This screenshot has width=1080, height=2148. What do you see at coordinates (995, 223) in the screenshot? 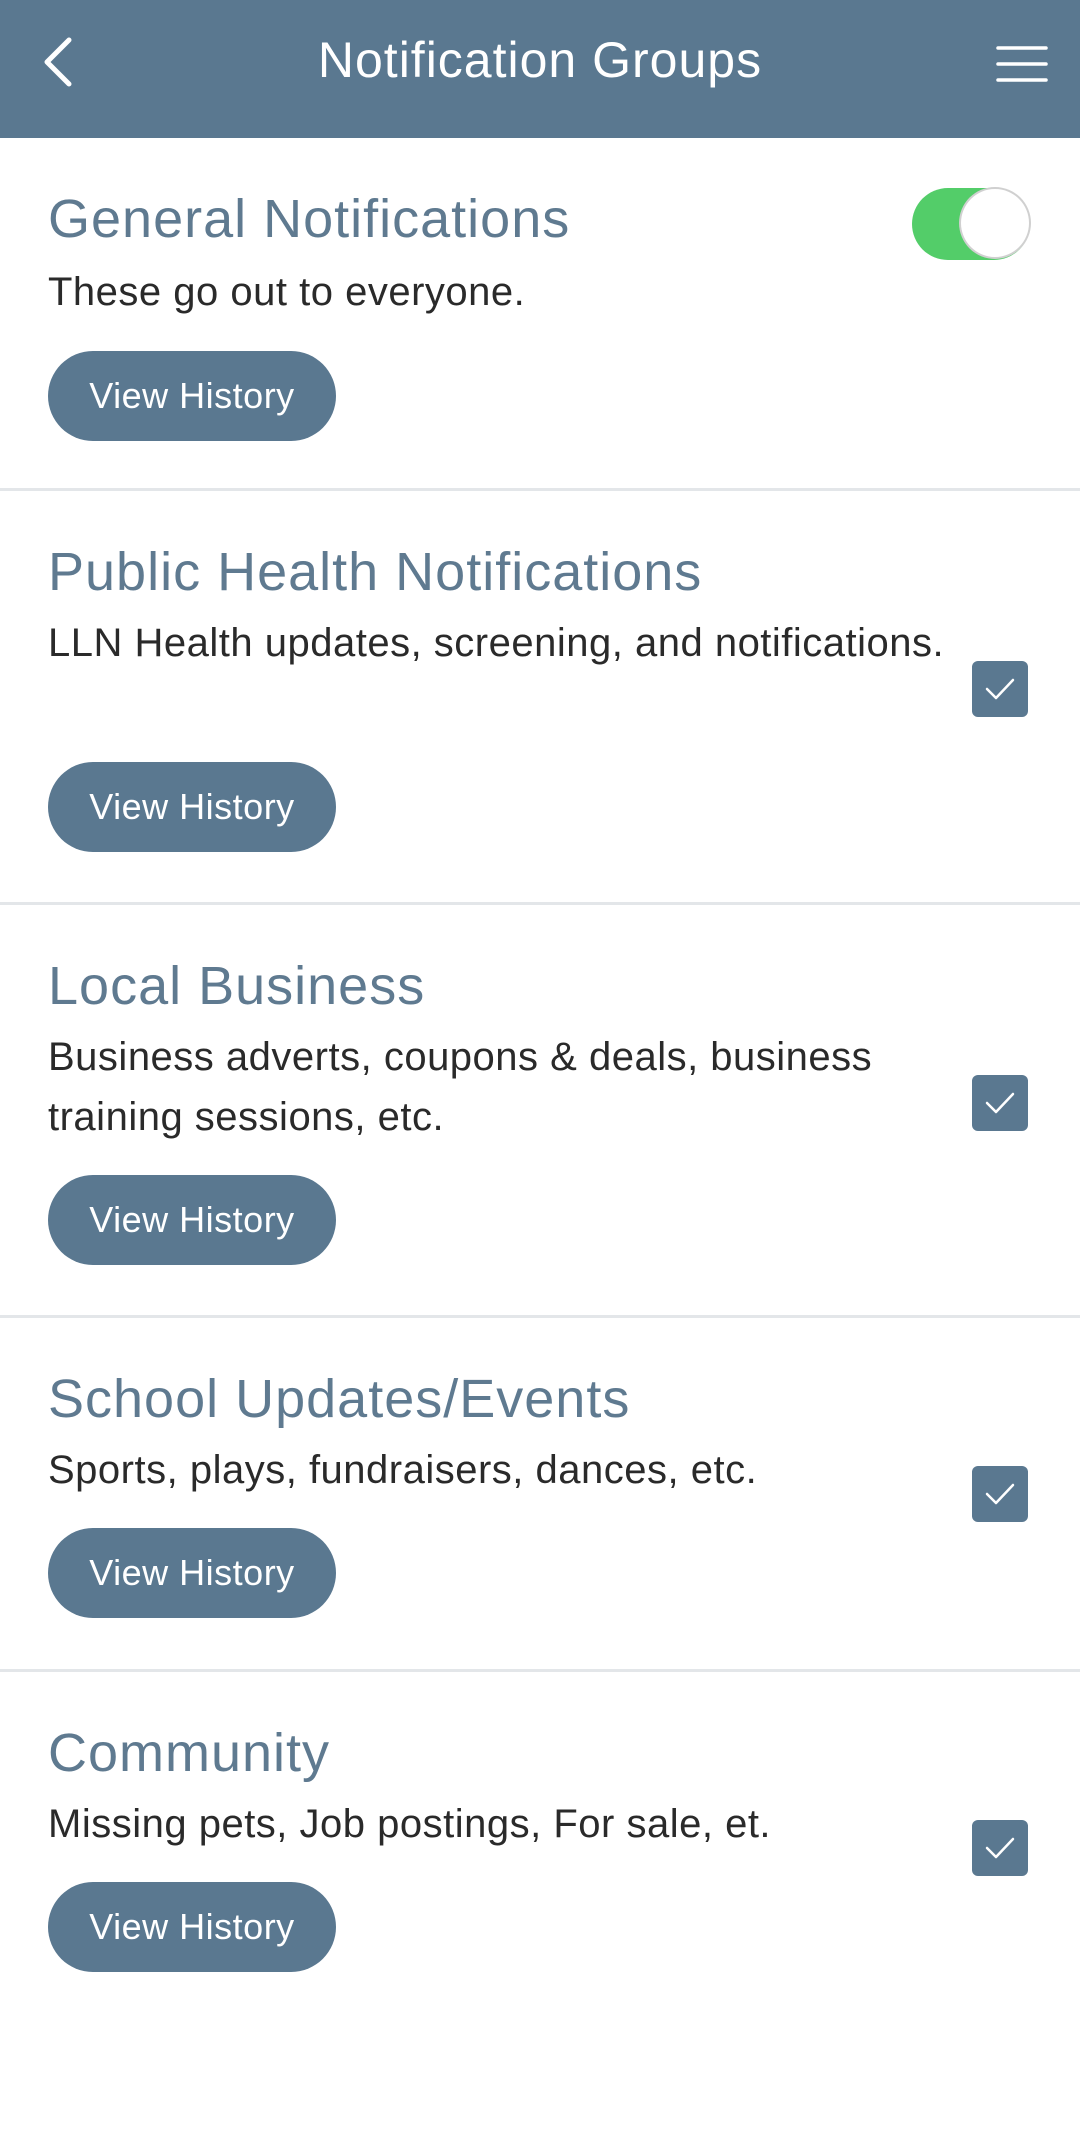
I see `toggle-knob` at bounding box center [995, 223].